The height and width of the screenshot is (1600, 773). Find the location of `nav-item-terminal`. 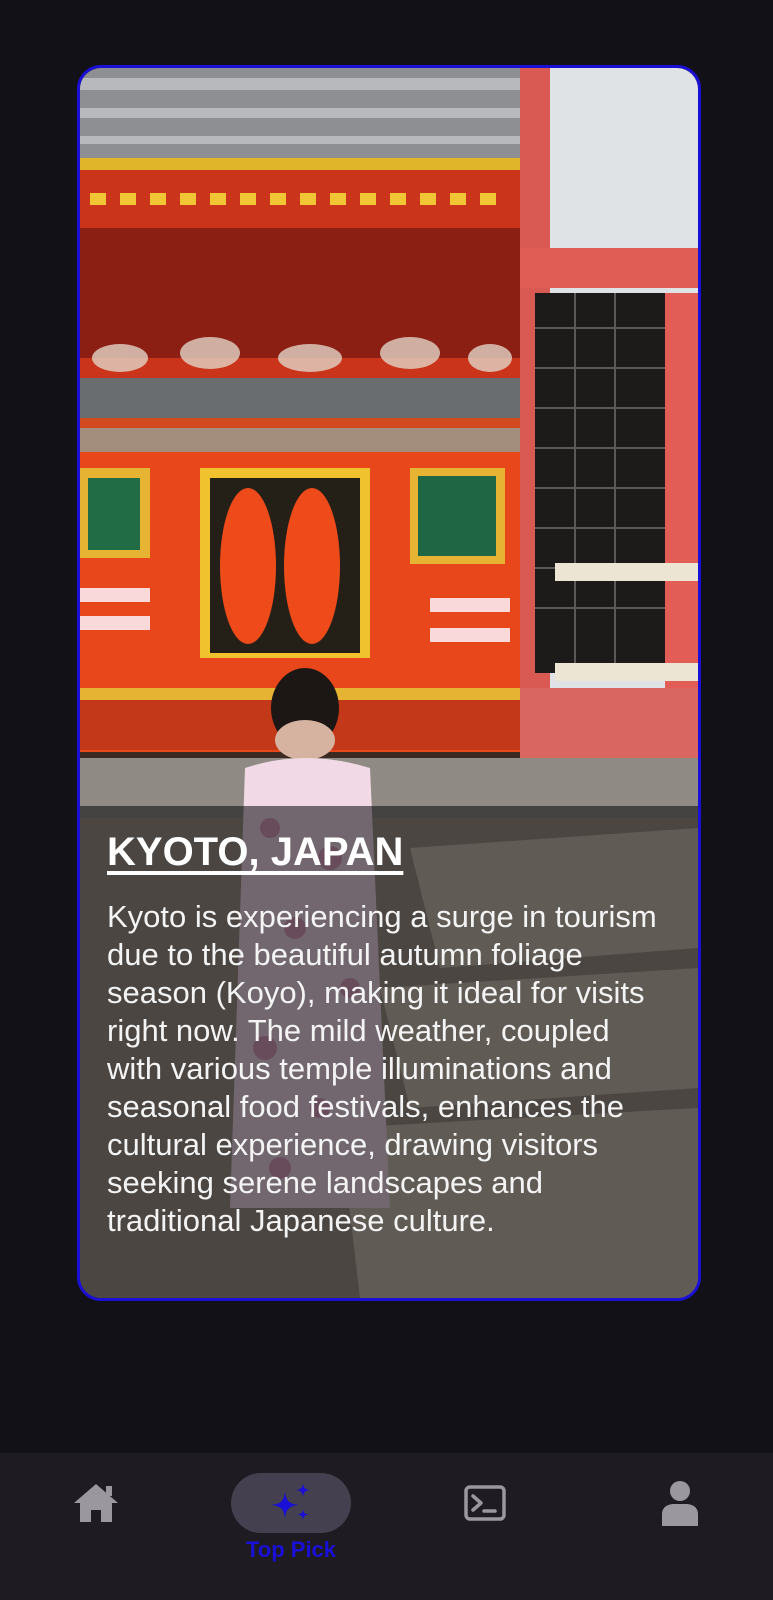

nav-item-terminal is located at coordinates (485, 1523).